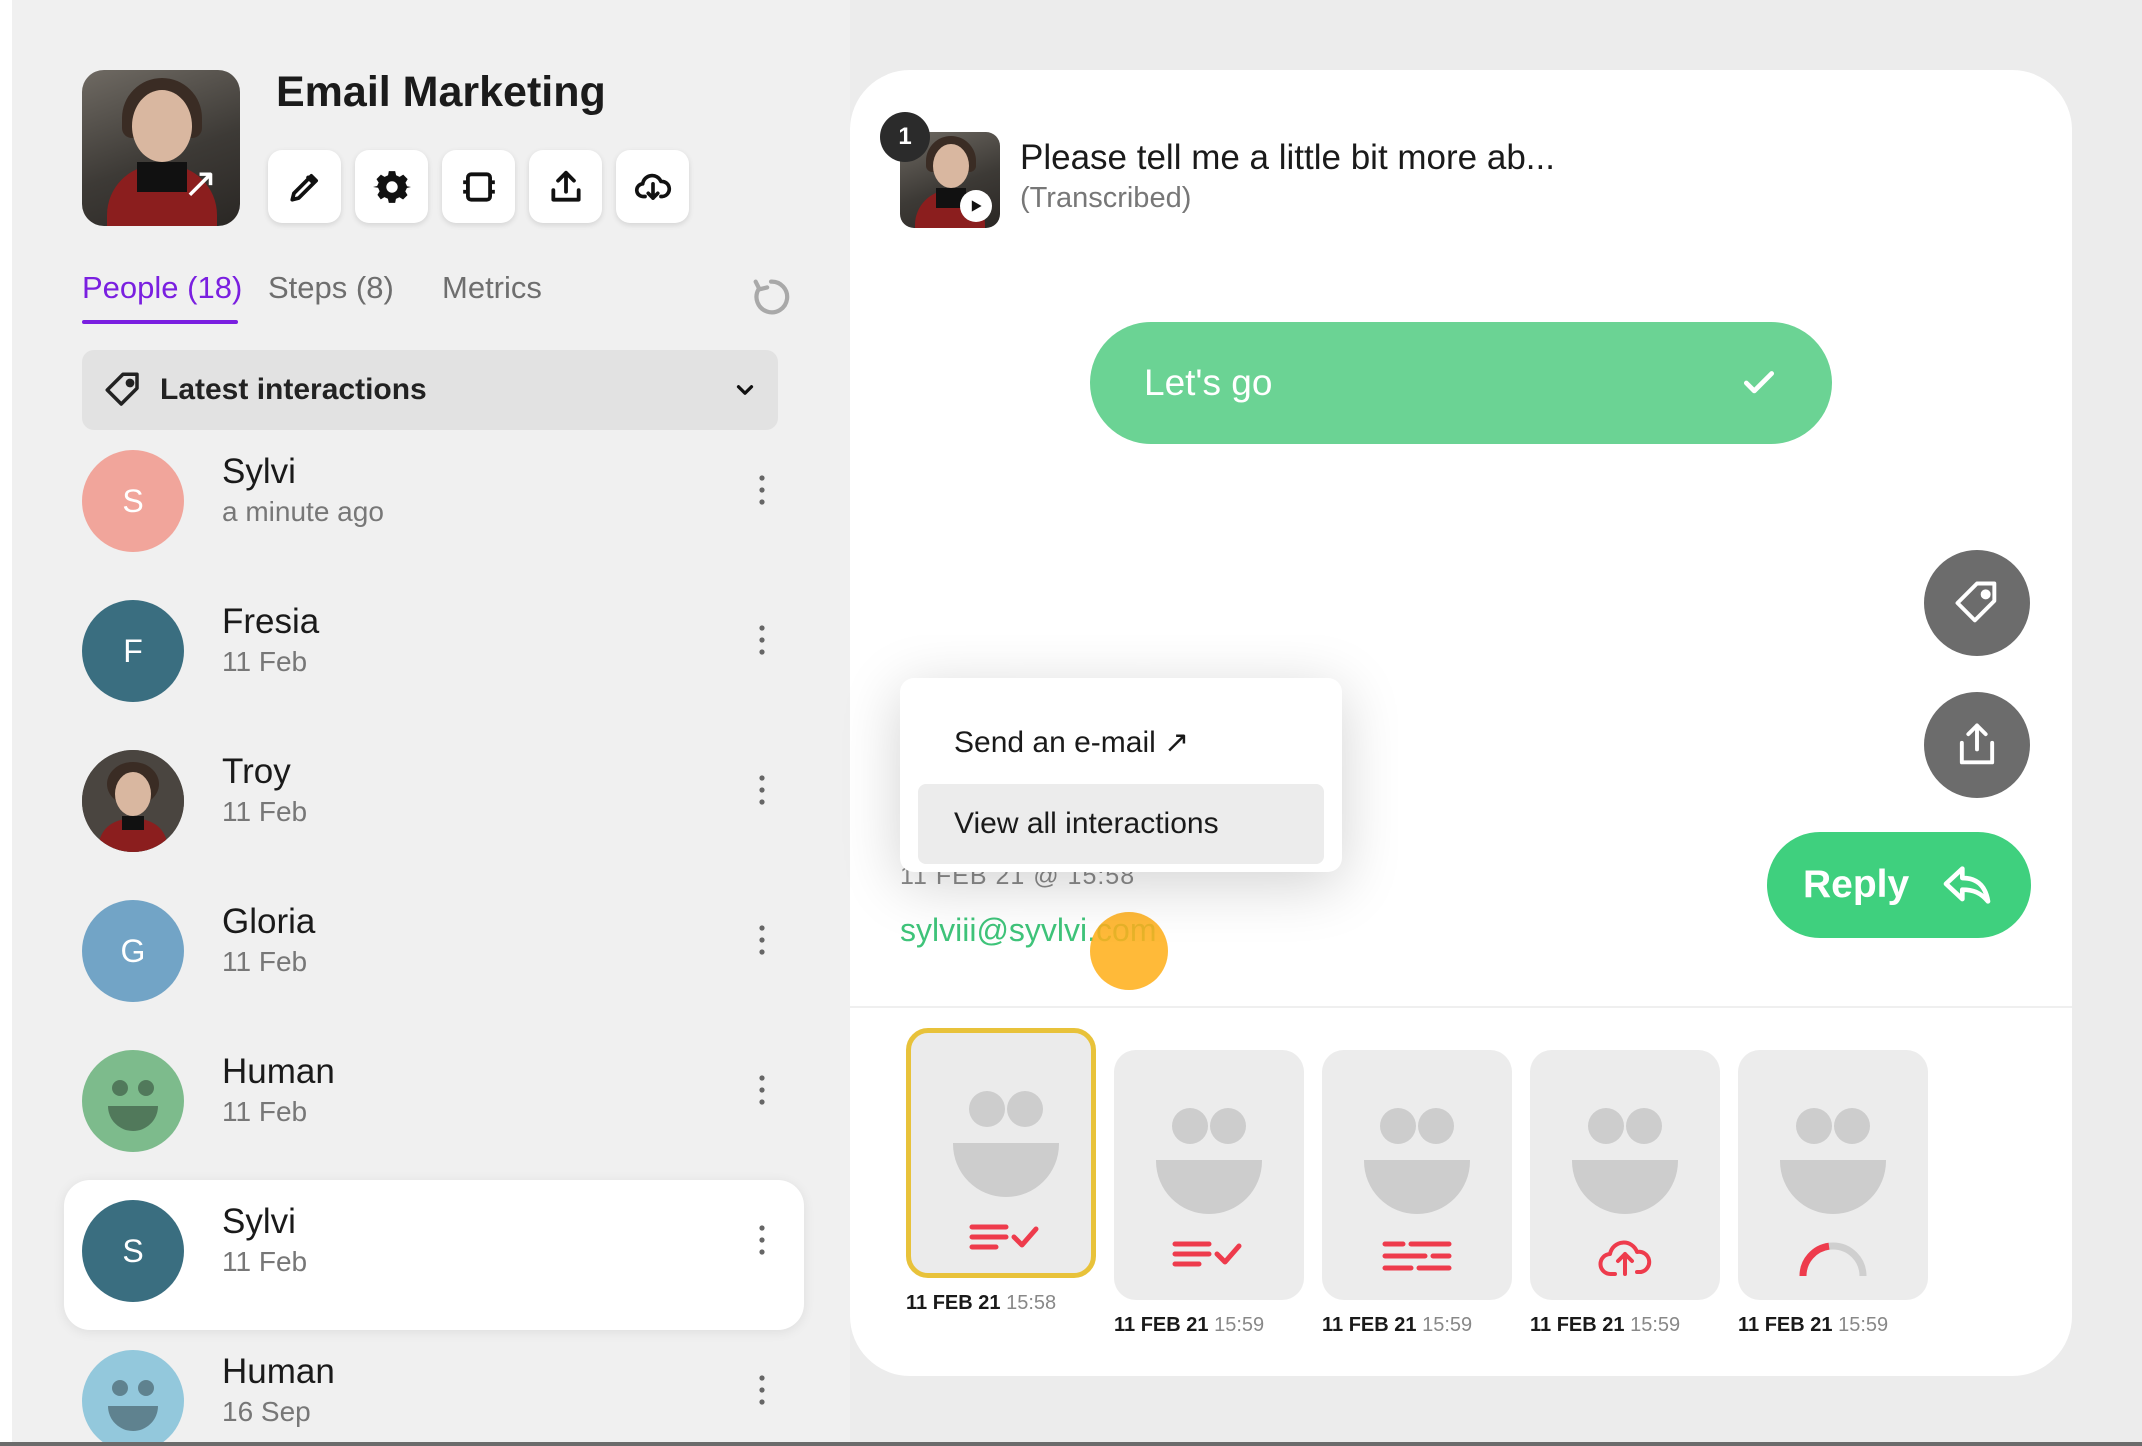  Describe the element at coordinates (492, 288) in the screenshot. I see `tab-metrics: Metrics` at that location.